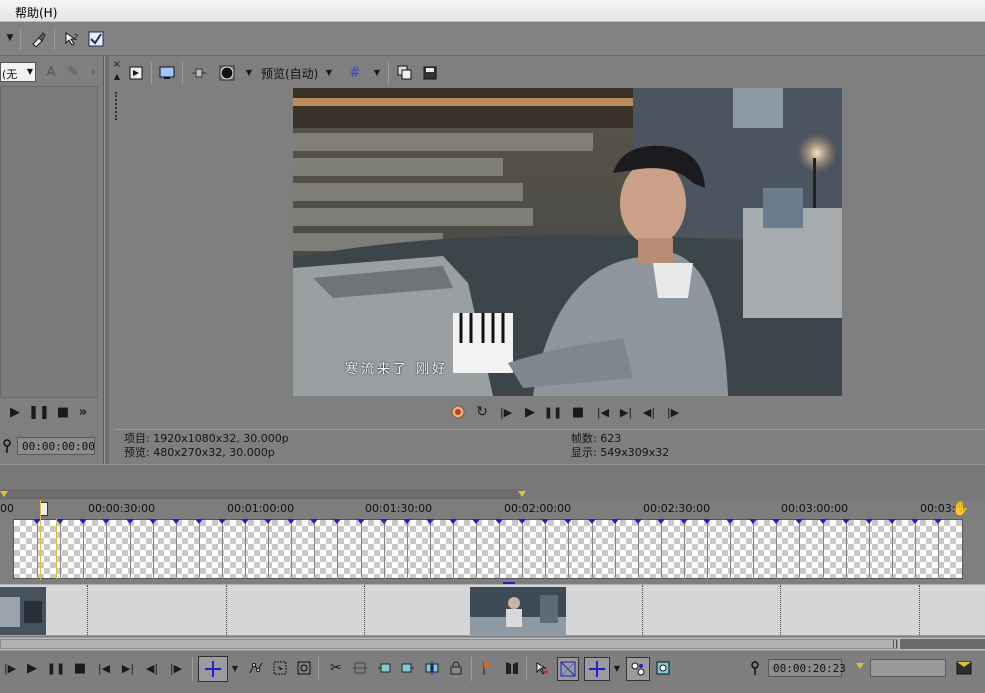 The height and width of the screenshot is (693, 985). What do you see at coordinates (116, 106) in the screenshot?
I see `panel-grip` at bounding box center [116, 106].